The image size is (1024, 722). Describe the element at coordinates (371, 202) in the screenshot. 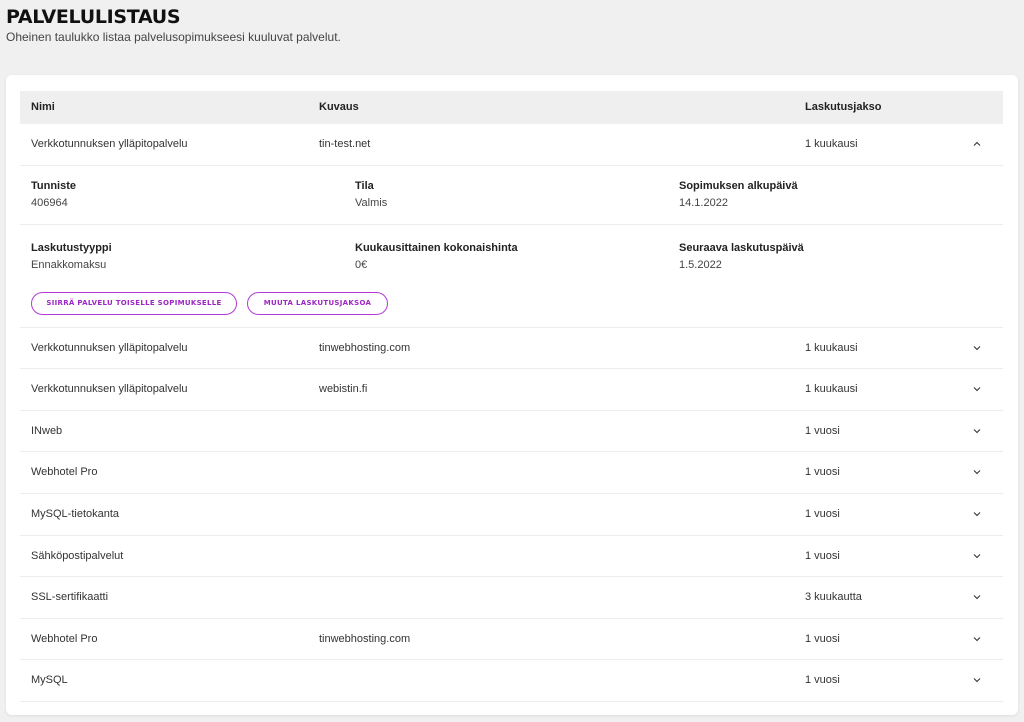

I see `status-value: Valmis` at that location.